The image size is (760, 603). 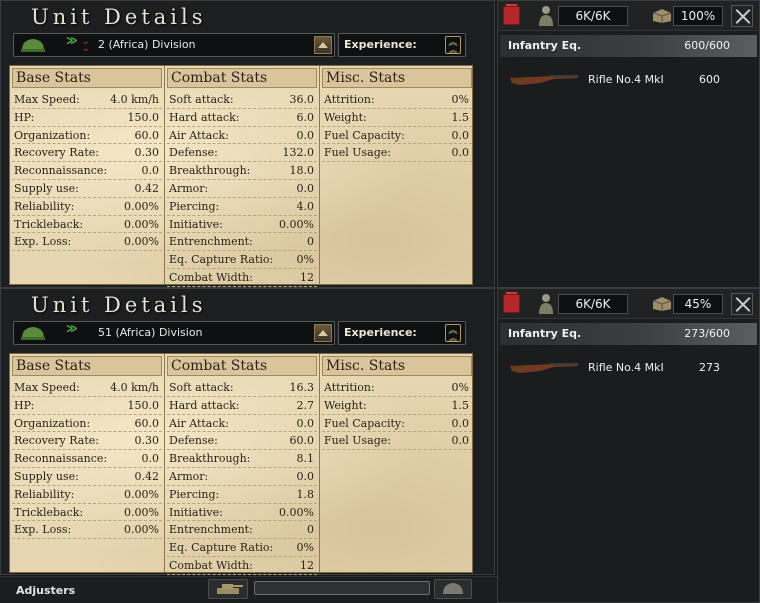 I want to click on tank-icon, so click(x=228, y=589).